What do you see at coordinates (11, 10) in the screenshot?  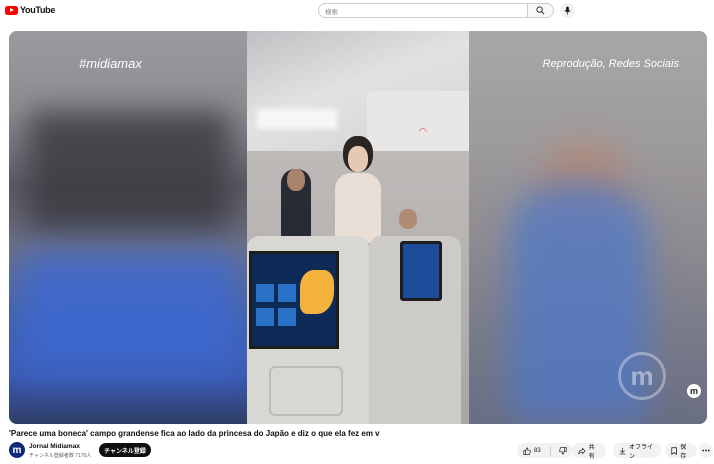 I see `youtube-play-icon` at bounding box center [11, 10].